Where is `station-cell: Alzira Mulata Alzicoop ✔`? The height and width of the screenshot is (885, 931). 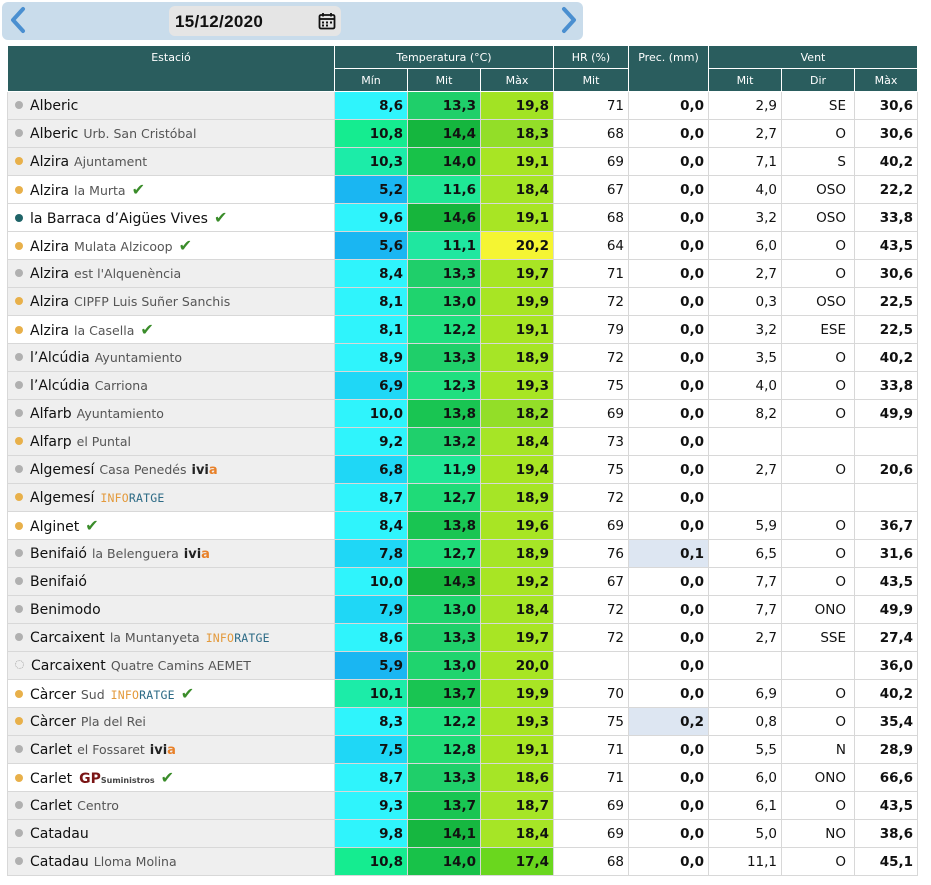
station-cell: Alzira Mulata Alzicoop ✔ is located at coordinates (171, 245).